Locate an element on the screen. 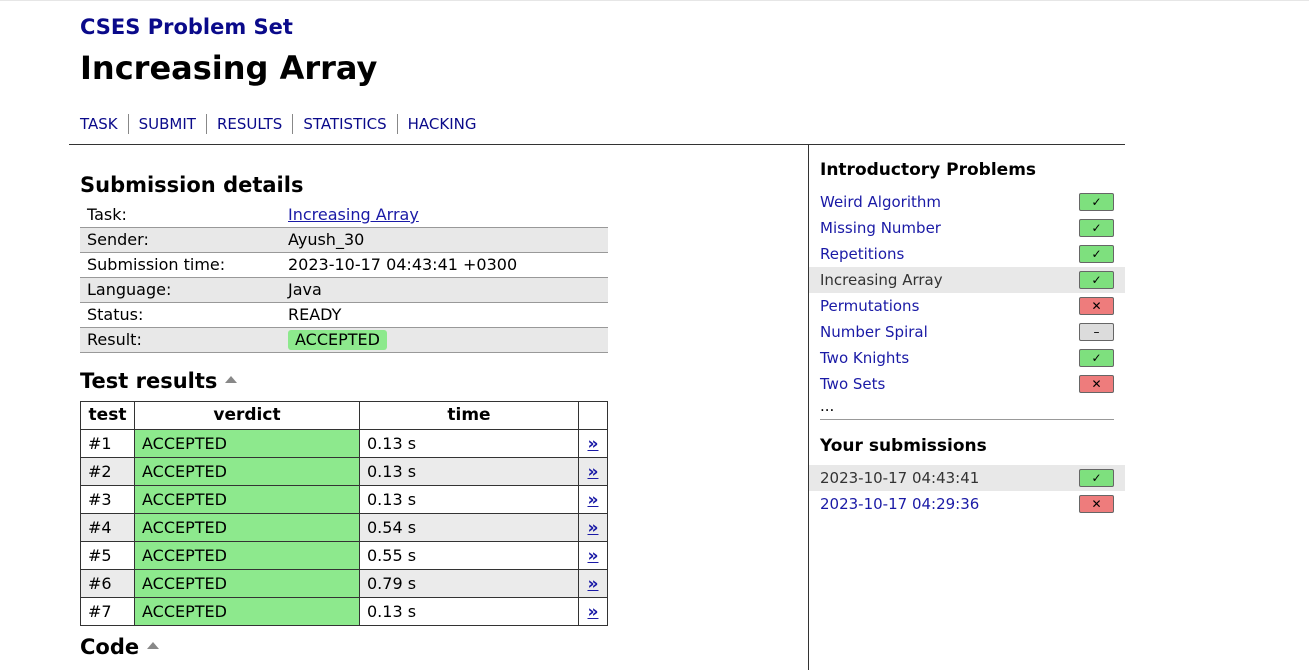  test-number: #1 is located at coordinates (107, 443).